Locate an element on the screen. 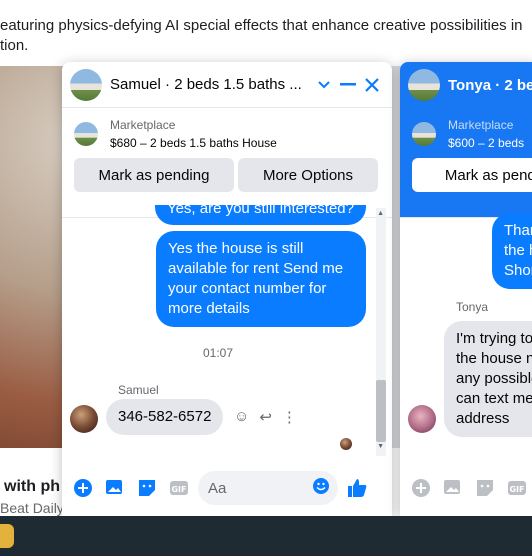  taskbar is located at coordinates (266, 536).